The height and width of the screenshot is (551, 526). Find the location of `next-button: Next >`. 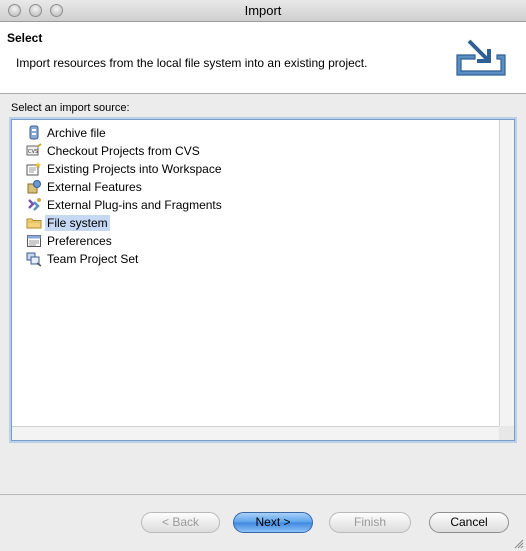

next-button: Next > is located at coordinates (273, 522).